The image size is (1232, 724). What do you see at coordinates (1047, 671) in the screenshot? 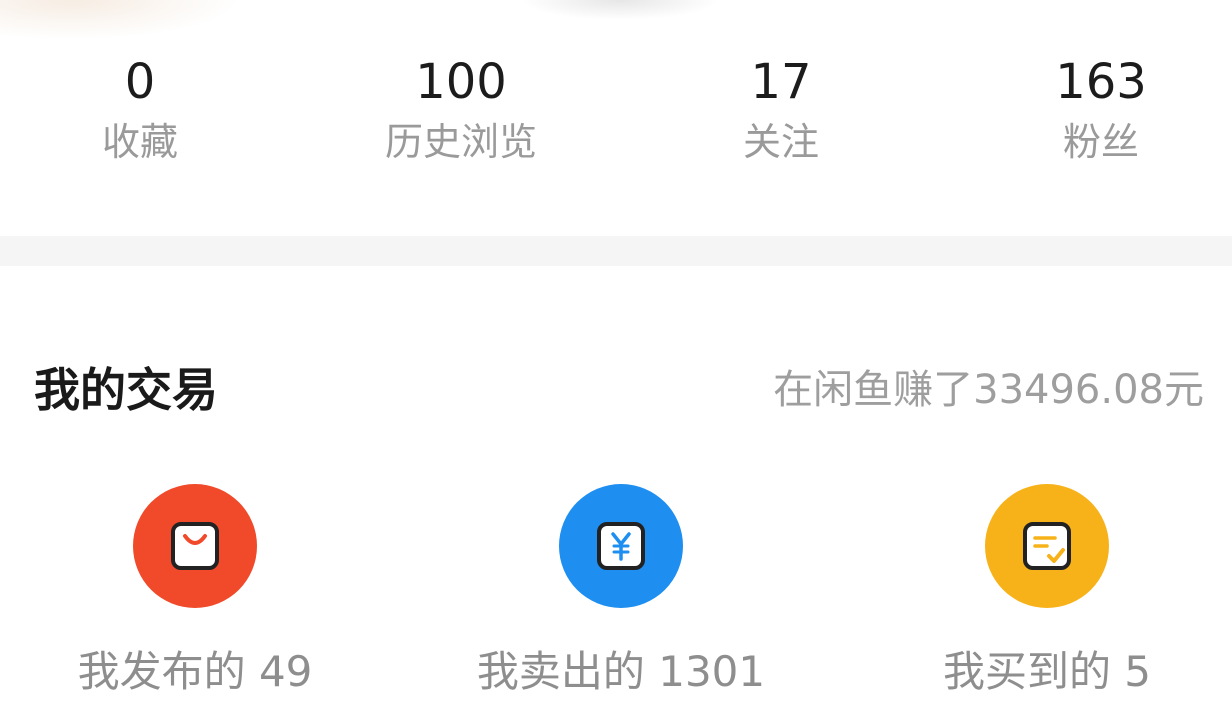
I see `bought-label: 我买到的 5` at bounding box center [1047, 671].